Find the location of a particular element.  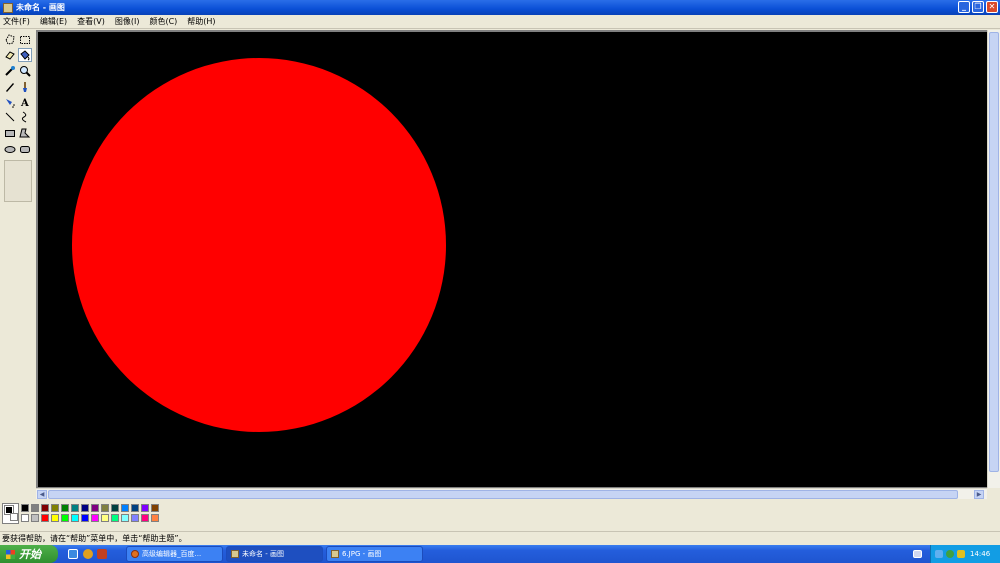

network-icon is located at coordinates (939, 554).